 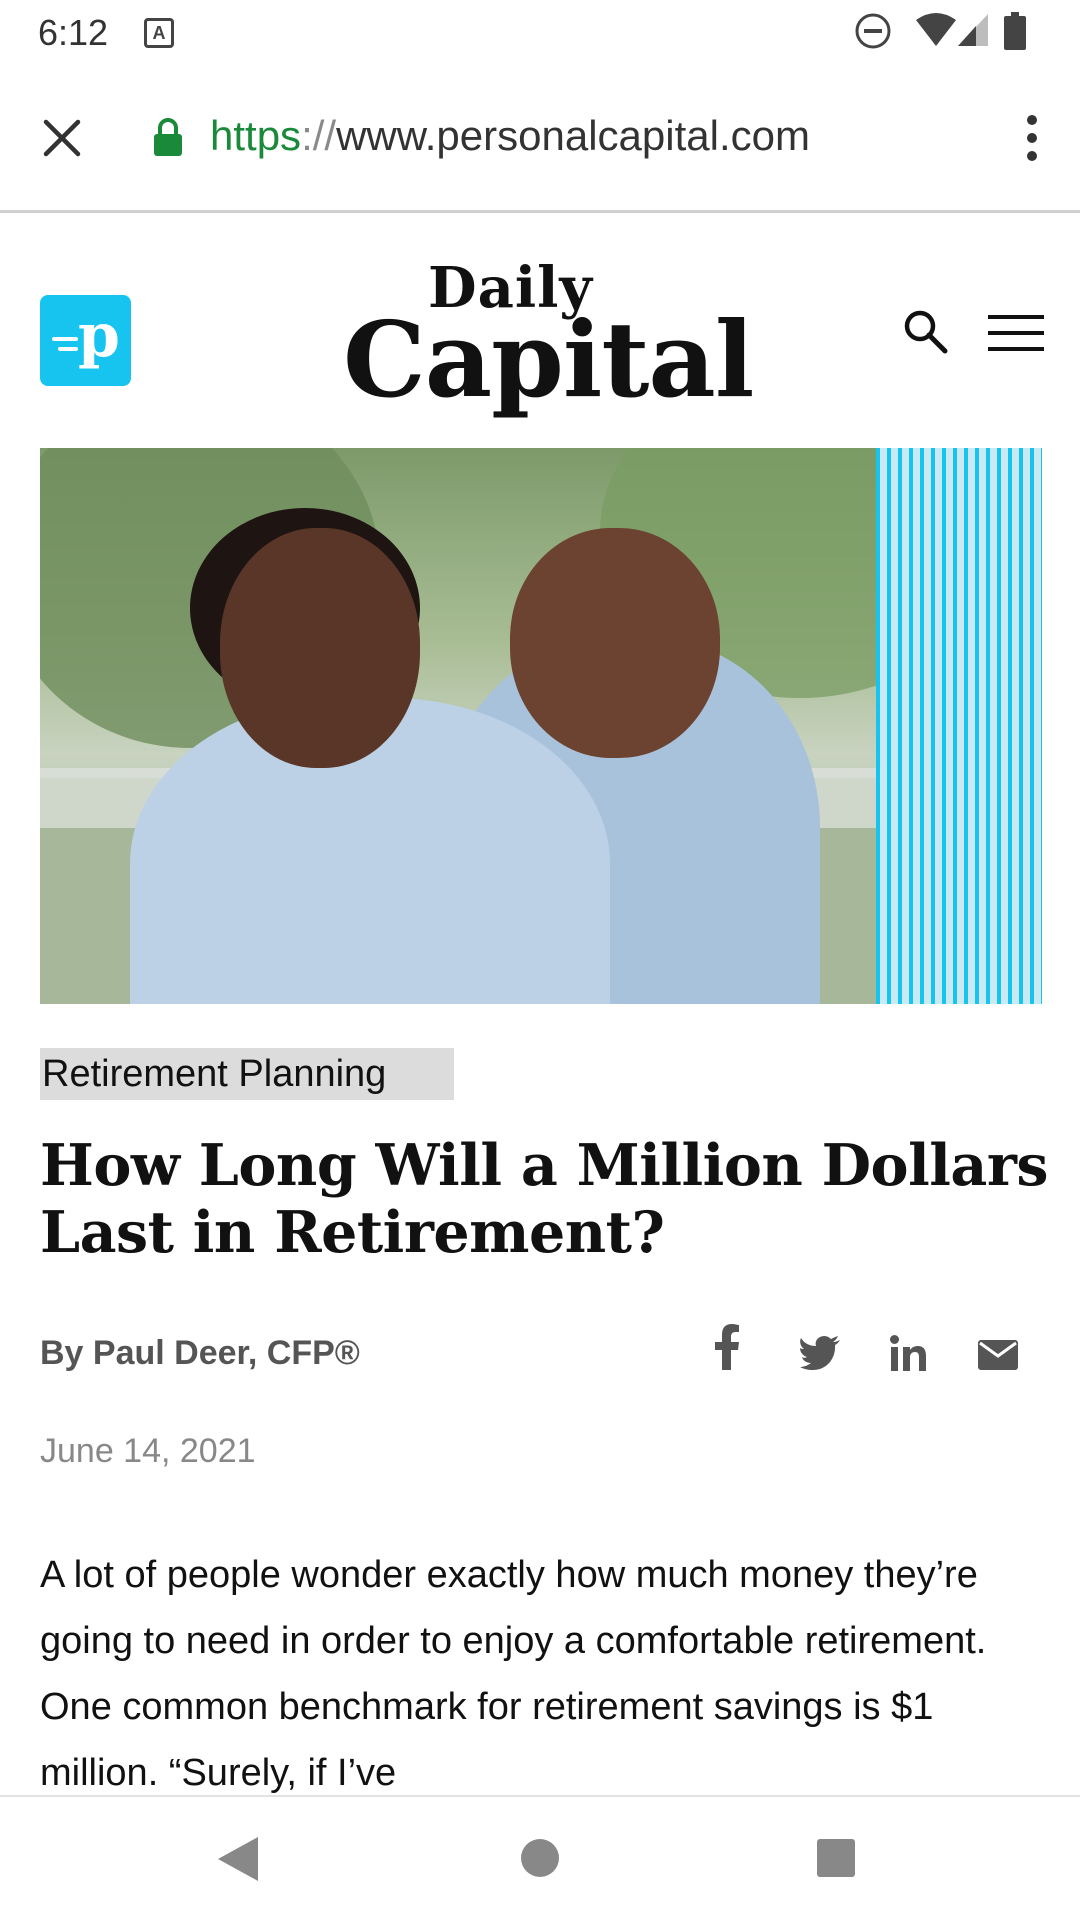 I want to click on home-icon, so click(x=540, y=1858).